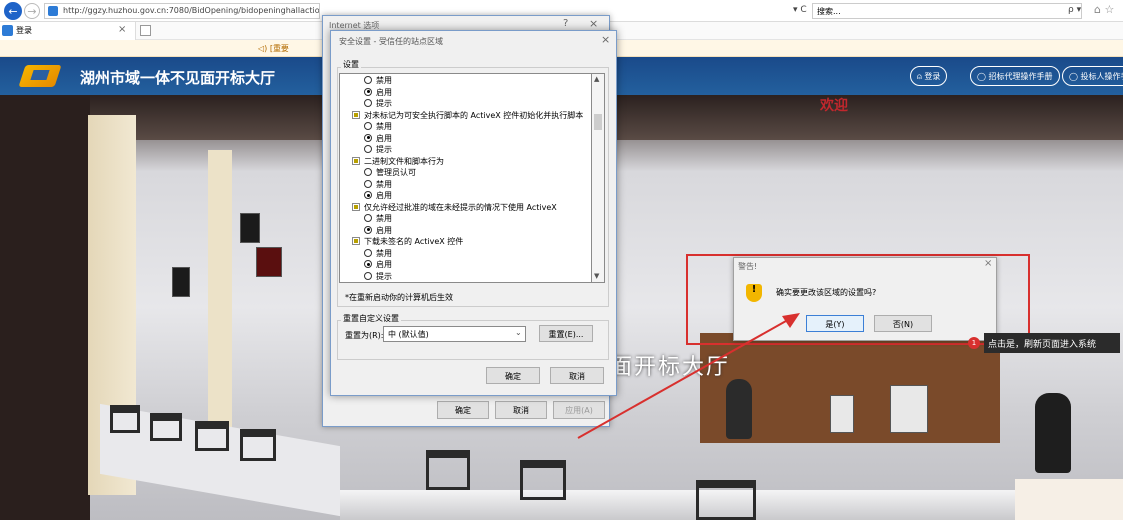 This screenshot has width=1123, height=520. What do you see at coordinates (1069, 499) in the screenshot?
I see `scene-panel` at bounding box center [1069, 499].